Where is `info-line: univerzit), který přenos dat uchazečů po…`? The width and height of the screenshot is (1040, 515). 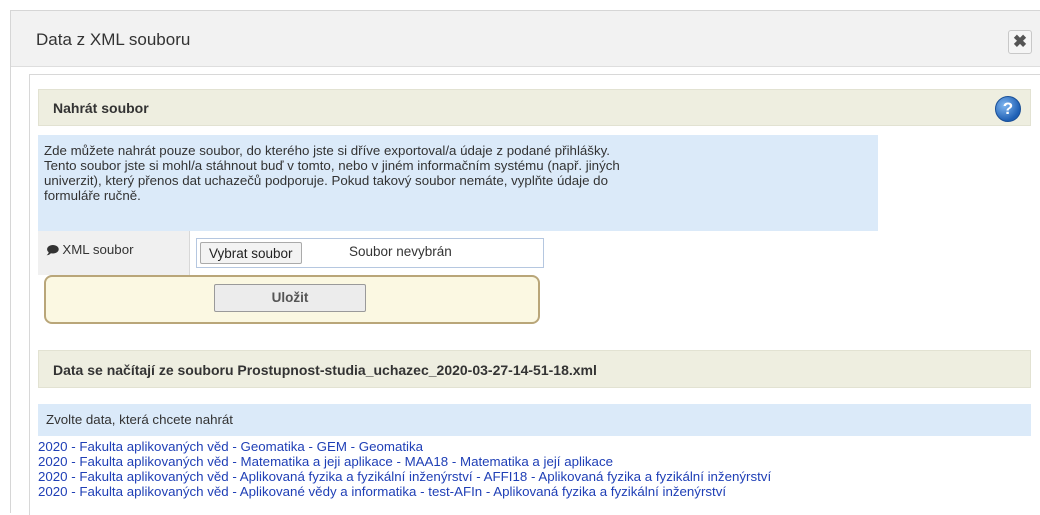 info-line: univerzit), který přenos dat uchazečů po… is located at coordinates (326, 180).